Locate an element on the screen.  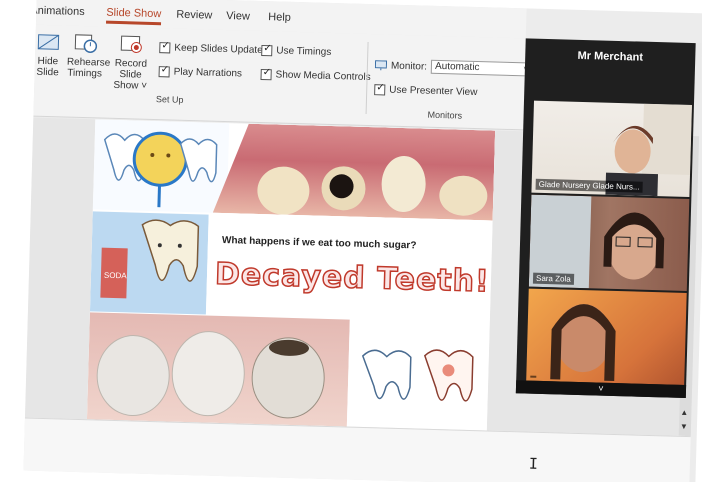
play-narrations-checkbox: Play Narrations is located at coordinates (200, 73).